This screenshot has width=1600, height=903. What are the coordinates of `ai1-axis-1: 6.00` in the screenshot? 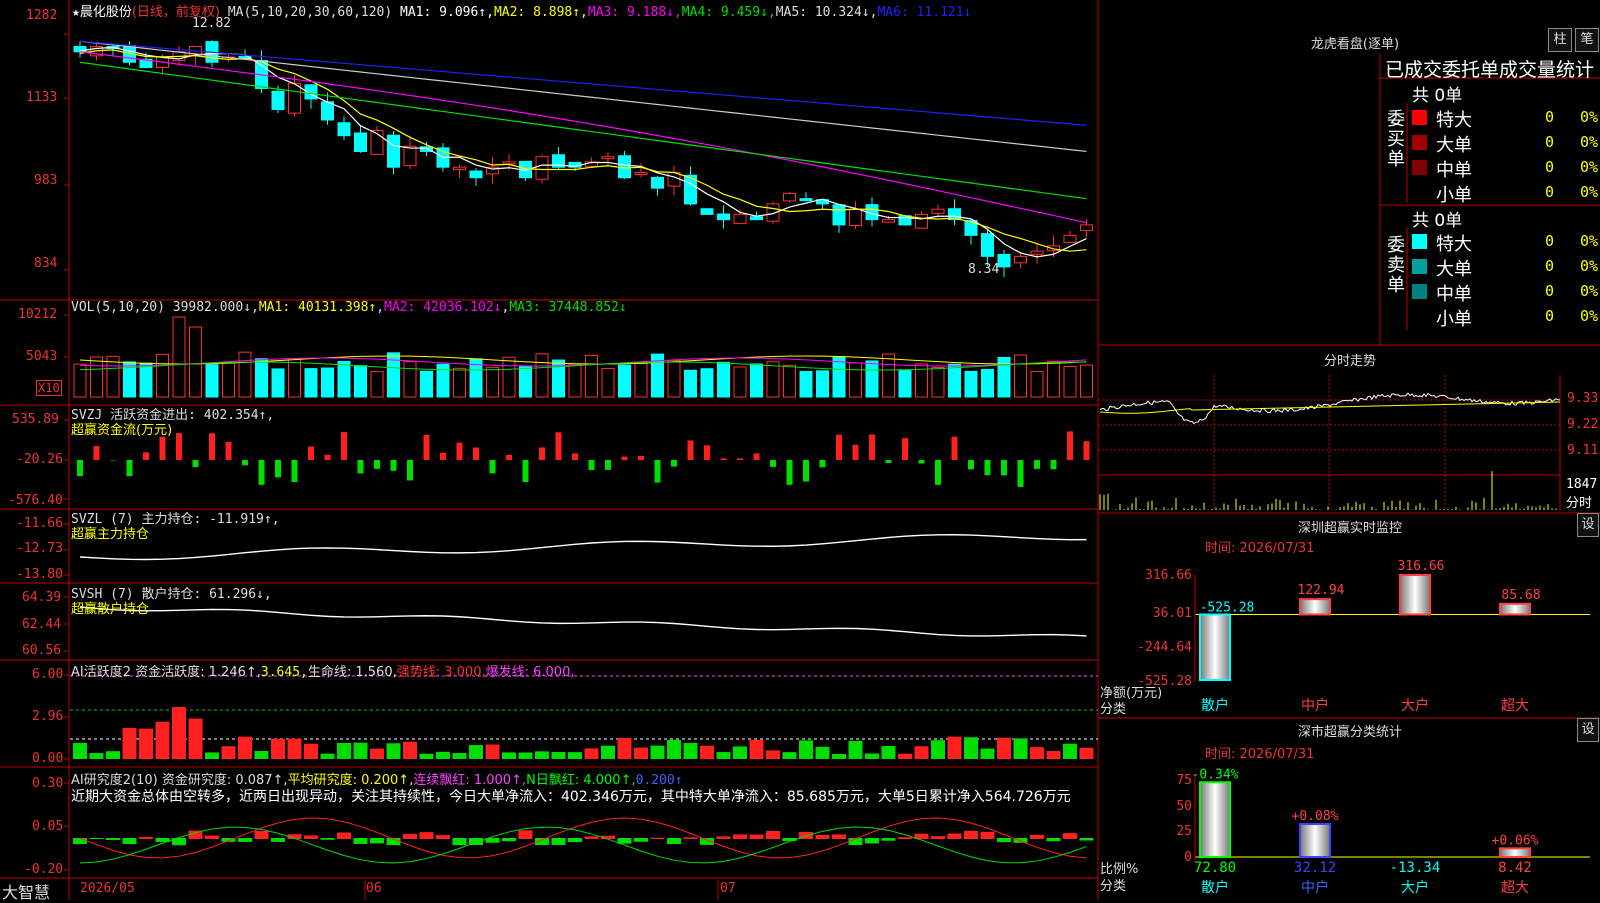 It's located at (47, 674).